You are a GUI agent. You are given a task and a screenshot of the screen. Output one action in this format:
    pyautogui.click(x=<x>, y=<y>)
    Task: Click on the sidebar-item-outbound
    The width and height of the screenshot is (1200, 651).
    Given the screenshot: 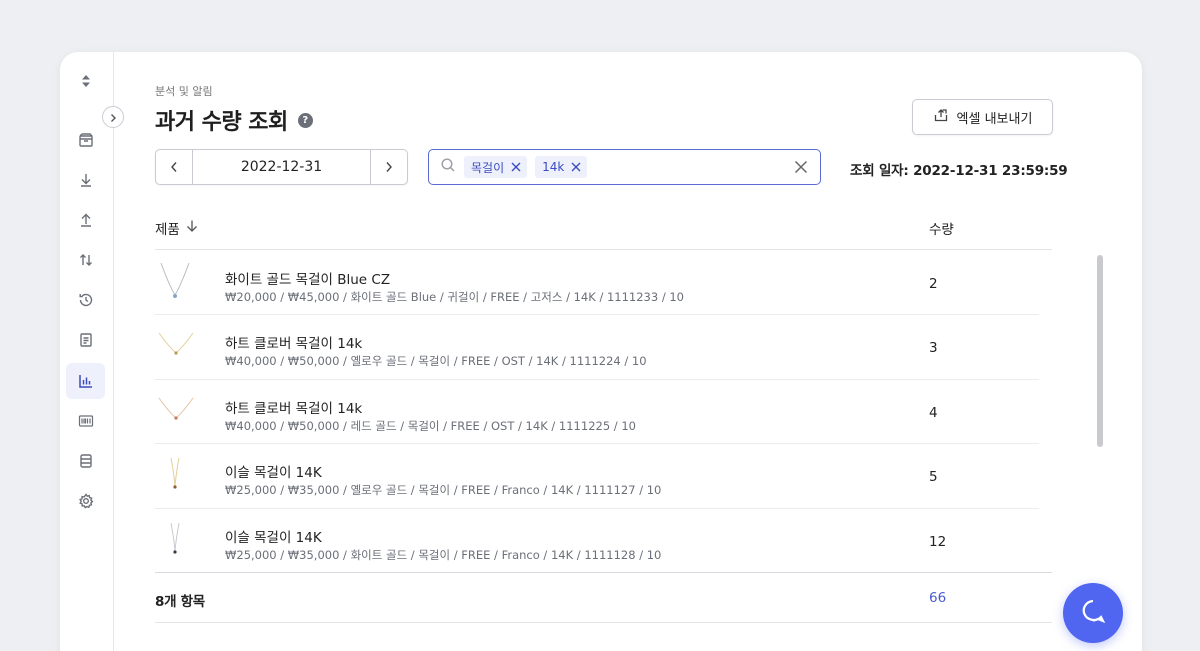 What is the action you would take?
    pyautogui.click(x=85, y=220)
    